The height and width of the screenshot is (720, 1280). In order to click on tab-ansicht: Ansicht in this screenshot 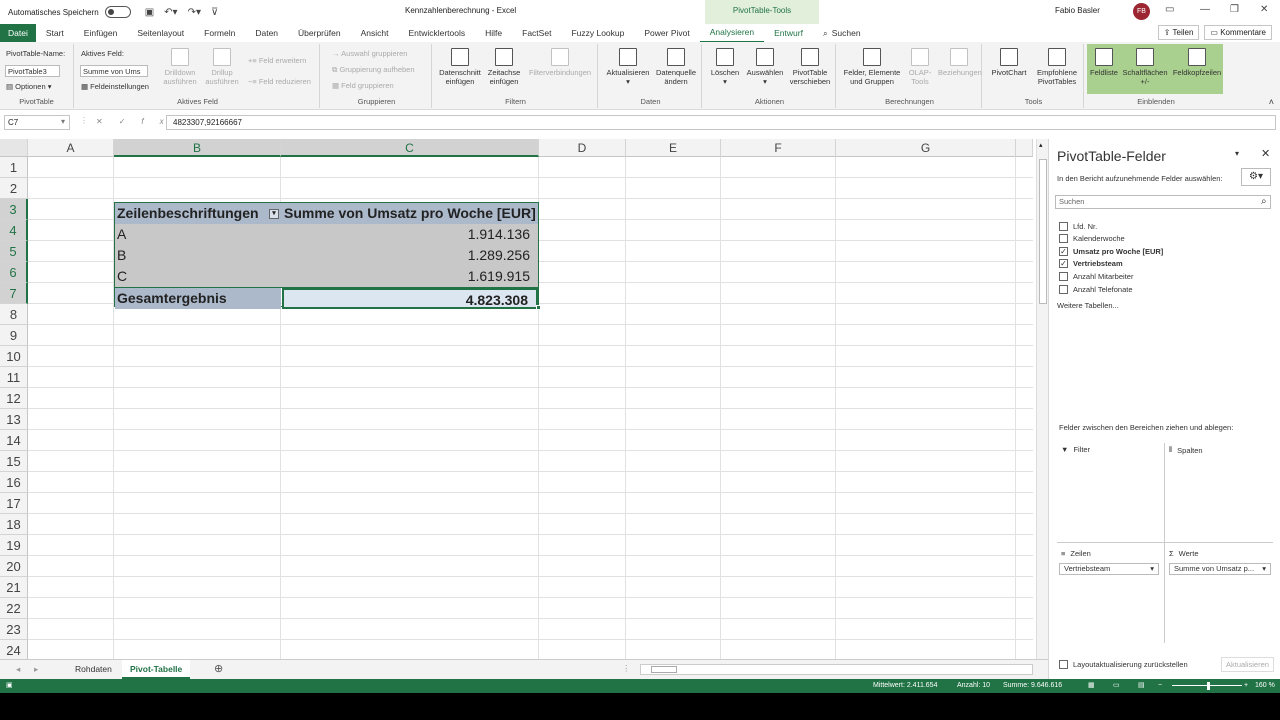, I will do `click(375, 33)`.